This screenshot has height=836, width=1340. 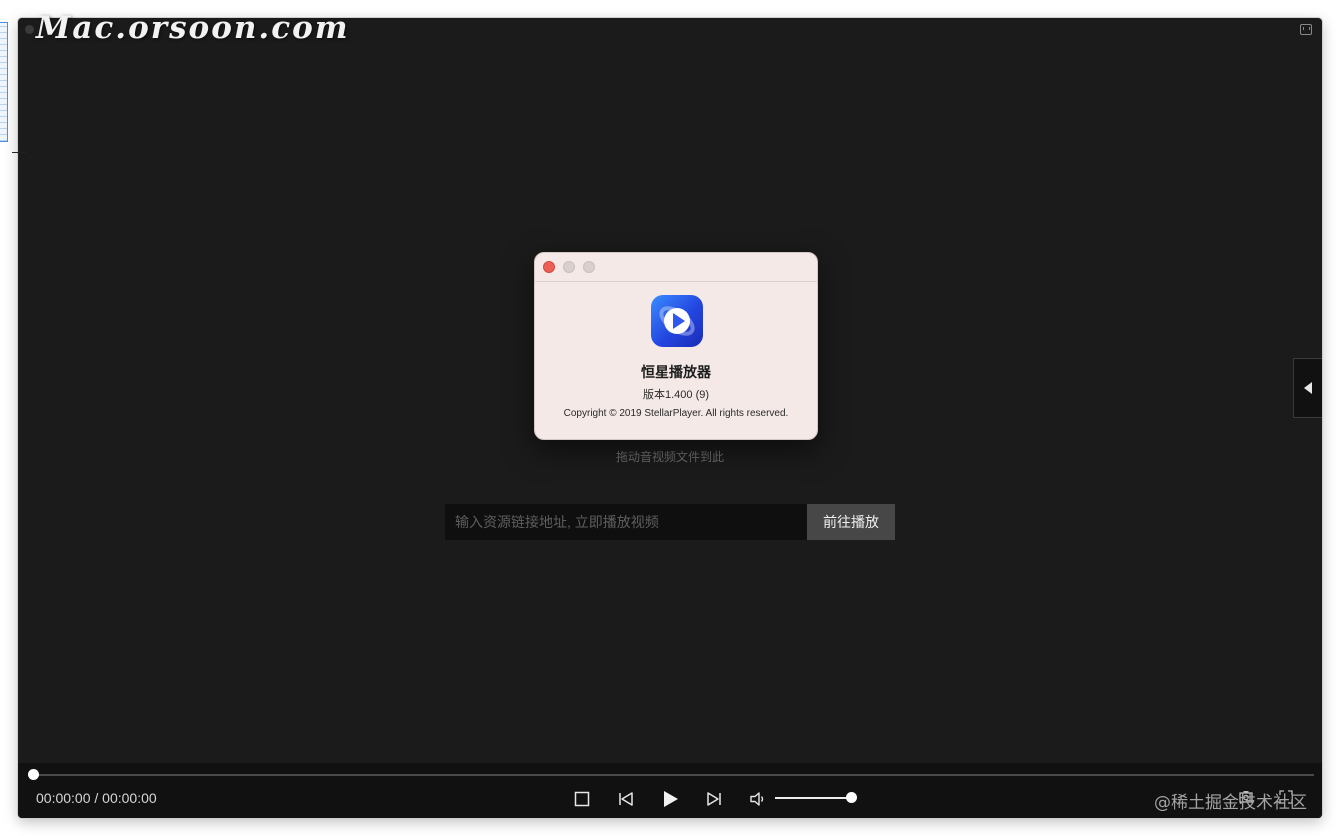 I want to click on volume-level, so click(x=813, y=798).